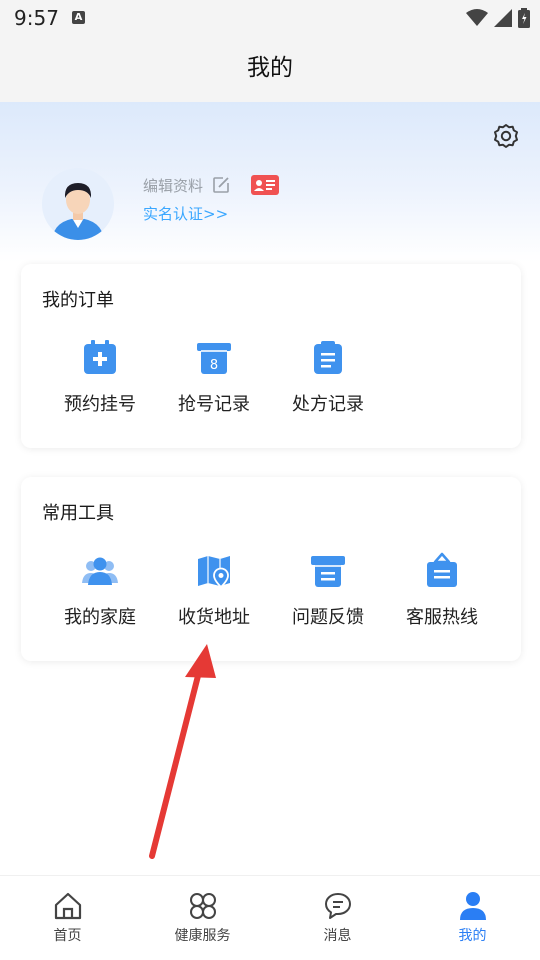 The width and height of the screenshot is (540, 960). I want to click on status-time: 9:57, so click(36, 18).